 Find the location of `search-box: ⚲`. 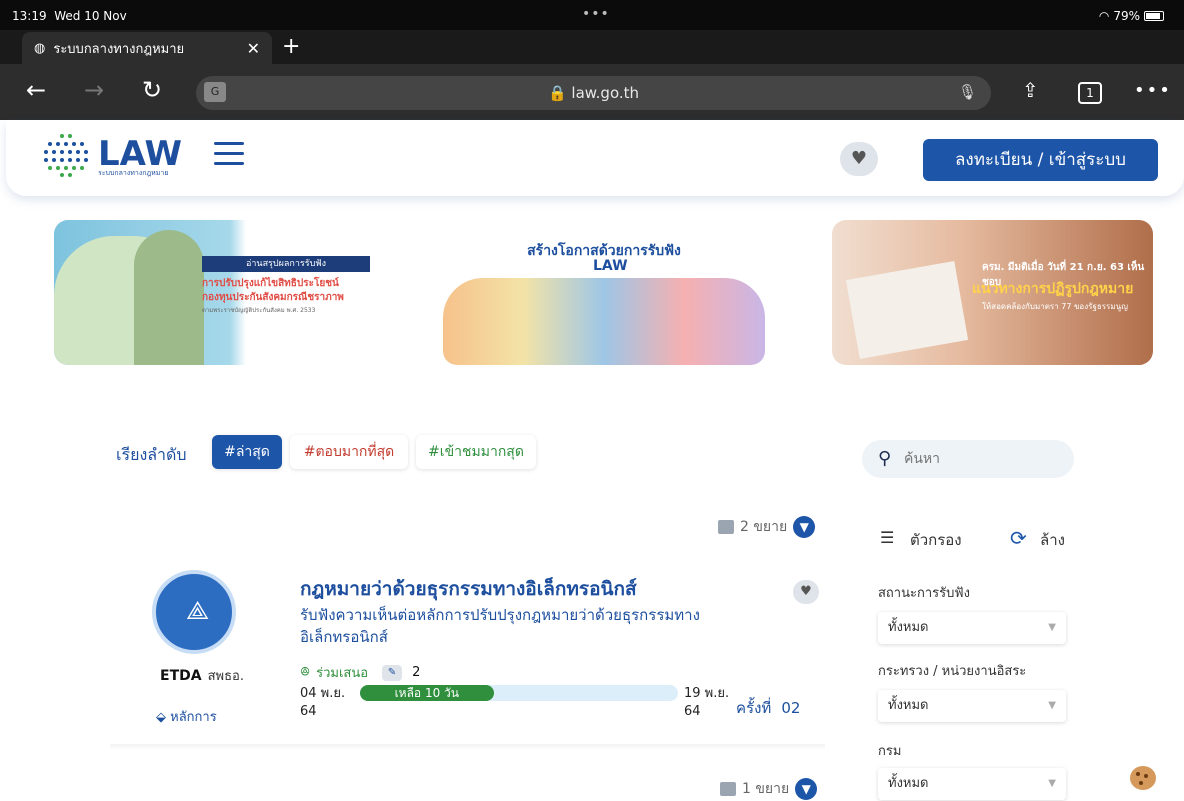

search-box: ⚲ is located at coordinates (968, 459).